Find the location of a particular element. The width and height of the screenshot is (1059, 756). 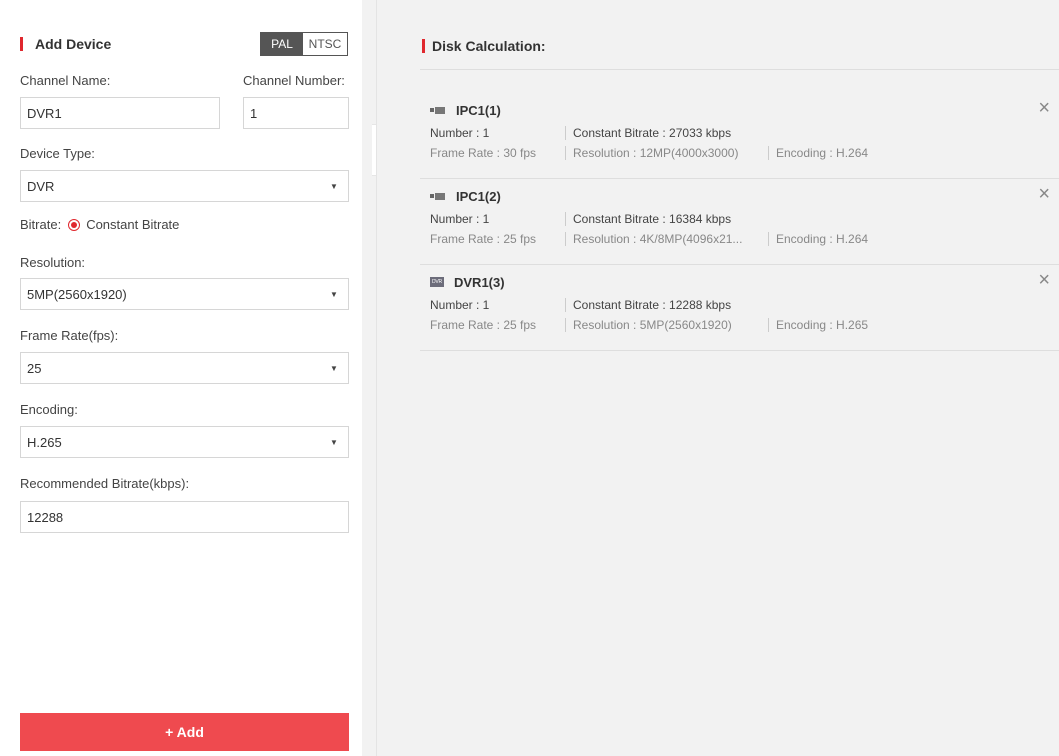

radio-selected-icon is located at coordinates (74, 224).